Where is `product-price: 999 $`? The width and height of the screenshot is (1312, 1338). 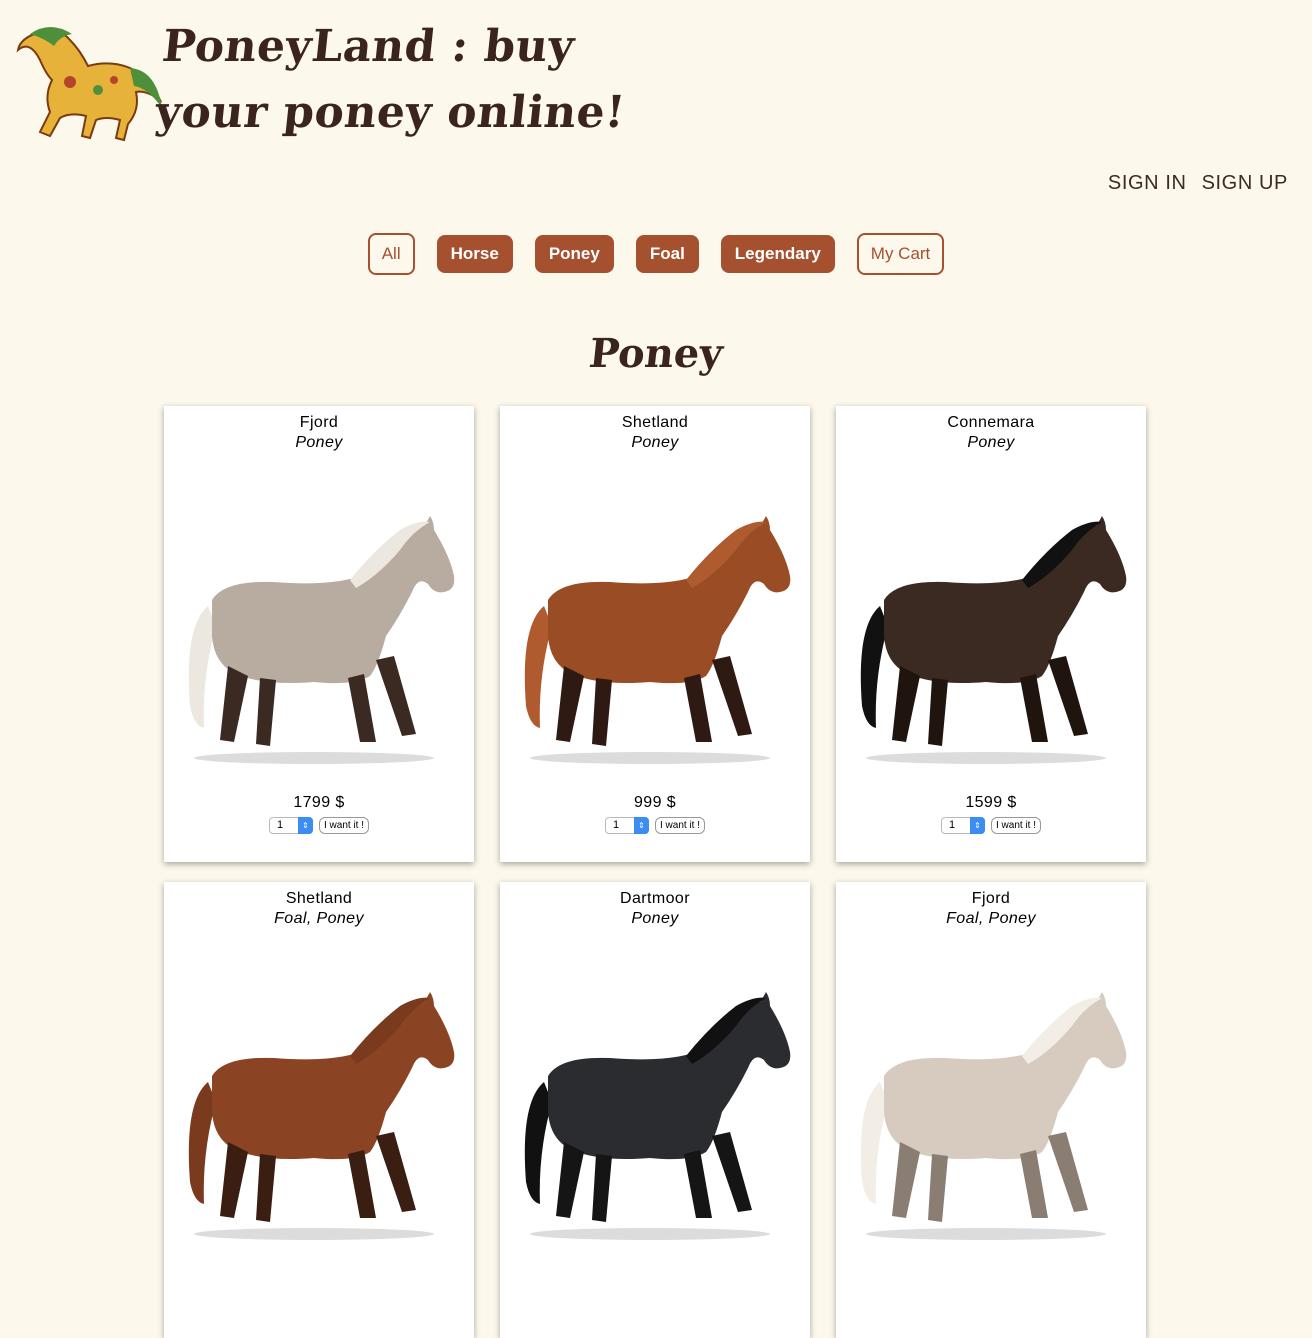 product-price: 999 $ is located at coordinates (655, 802).